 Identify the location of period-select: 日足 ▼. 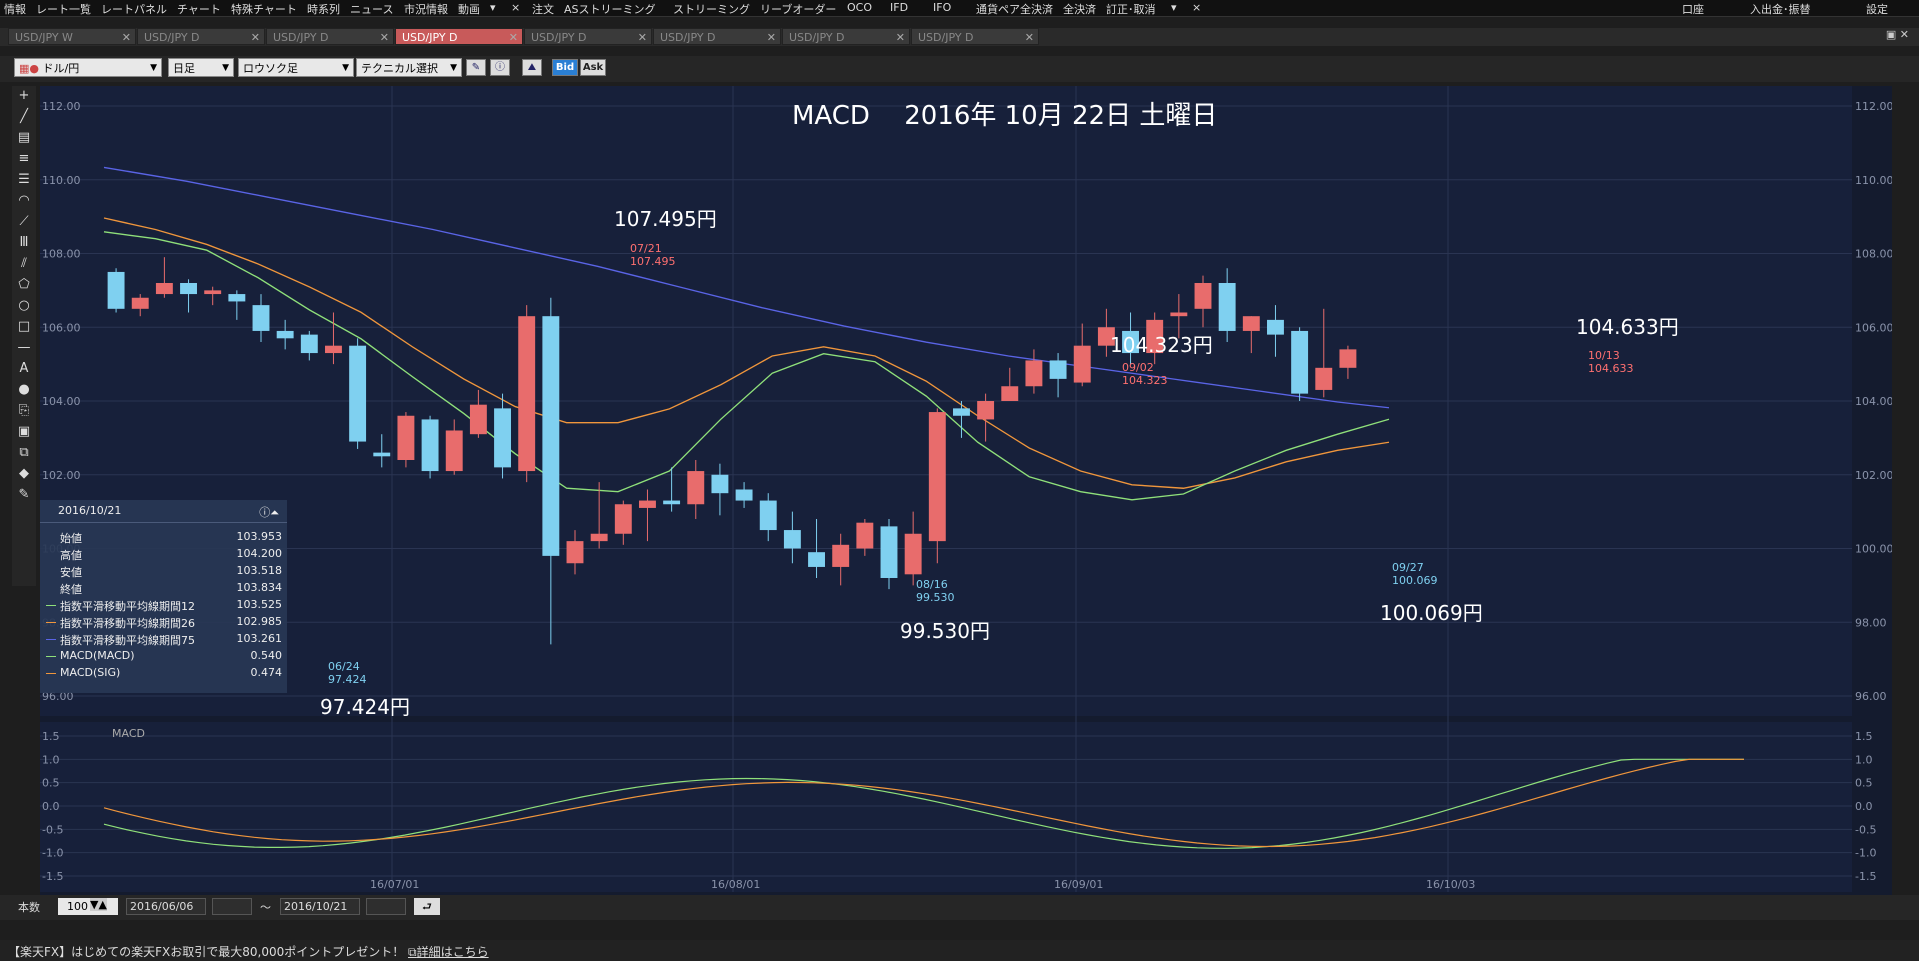
(201, 67).